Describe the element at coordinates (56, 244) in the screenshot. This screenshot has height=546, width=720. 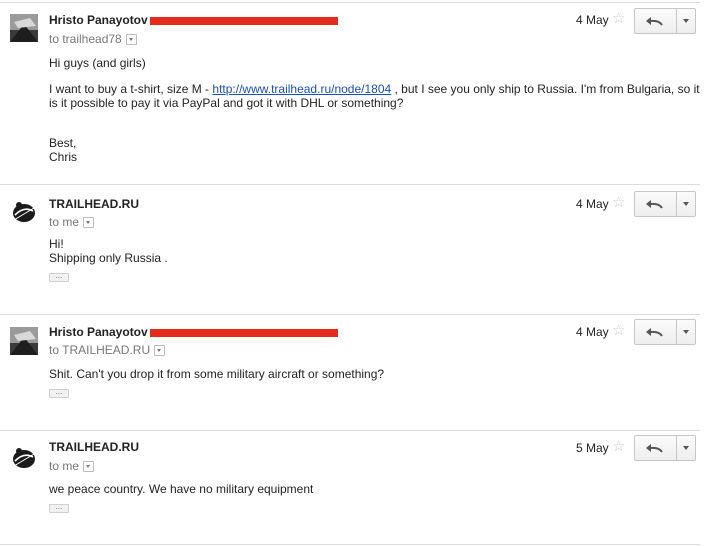
I see `message-body-line: Hi!` at that location.